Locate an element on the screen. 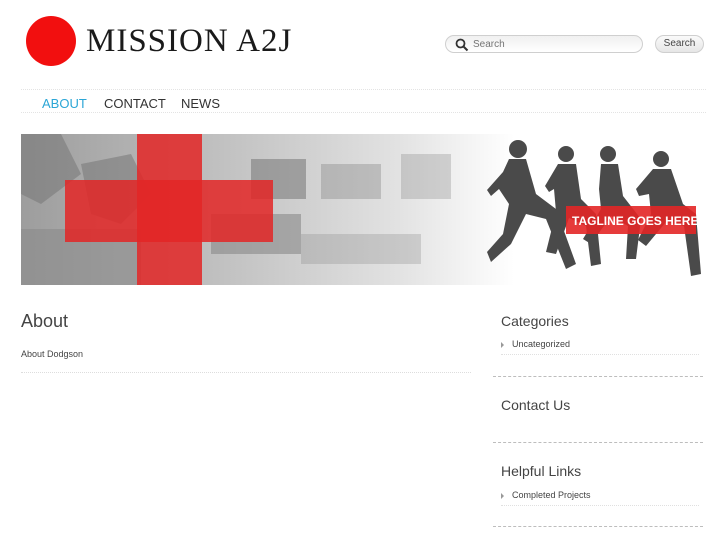 The width and height of the screenshot is (727, 545). search-box is located at coordinates (544, 44).